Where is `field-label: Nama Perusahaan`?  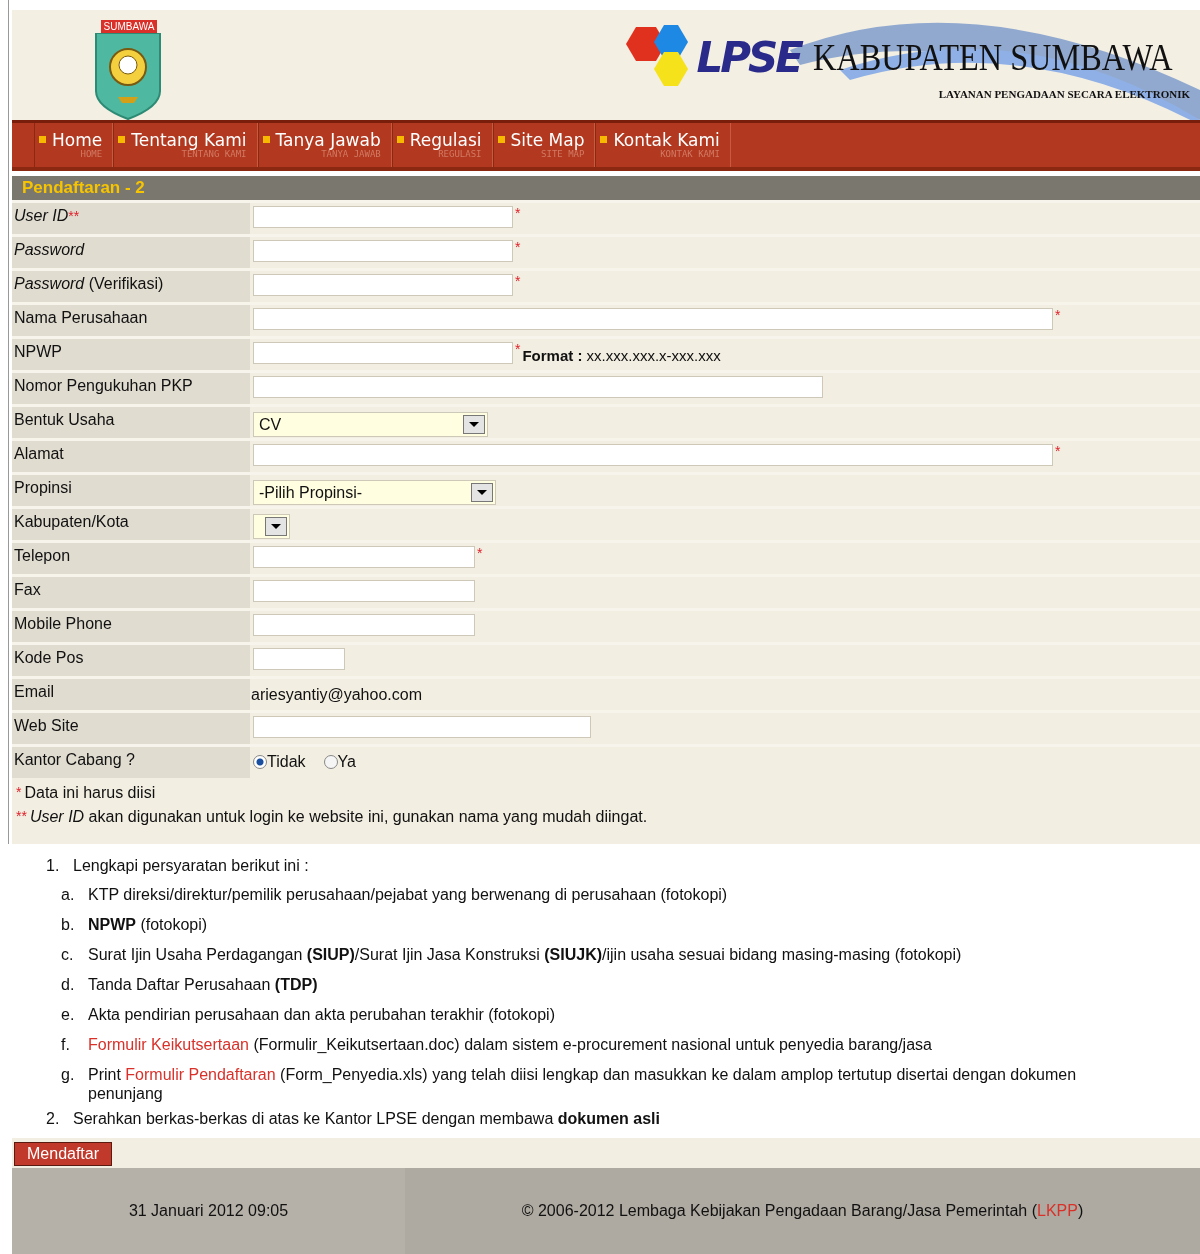
field-label: Nama Perusahaan is located at coordinates (131, 320).